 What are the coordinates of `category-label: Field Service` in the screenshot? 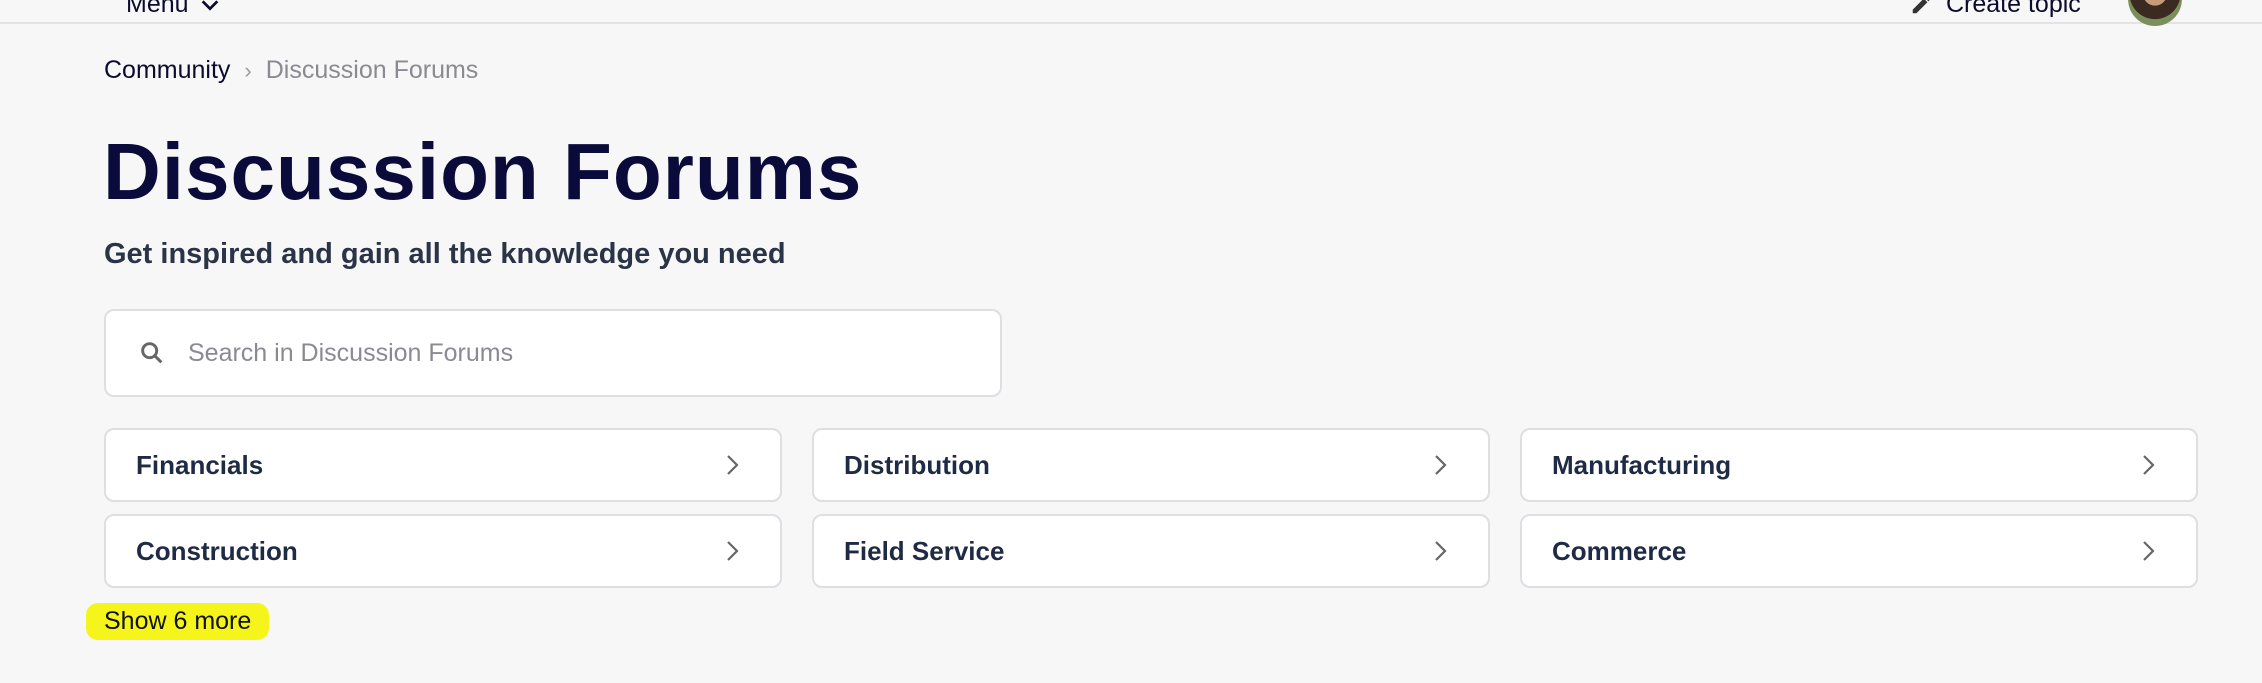 It's located at (924, 550).